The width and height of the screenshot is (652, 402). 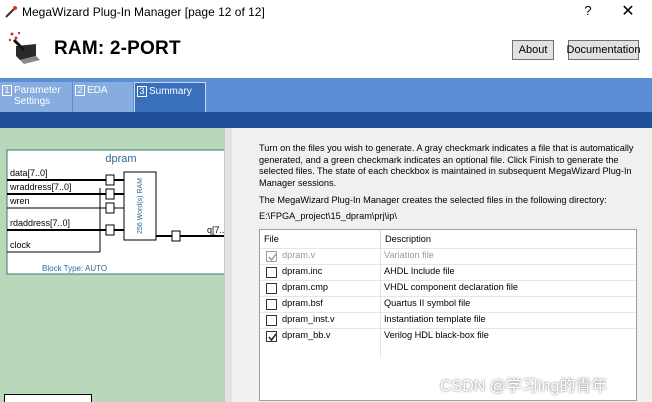 What do you see at coordinates (326, 95) in the screenshot?
I see `tab-bar: 1 Parameter Settings 2 EDA 3 Summary` at bounding box center [326, 95].